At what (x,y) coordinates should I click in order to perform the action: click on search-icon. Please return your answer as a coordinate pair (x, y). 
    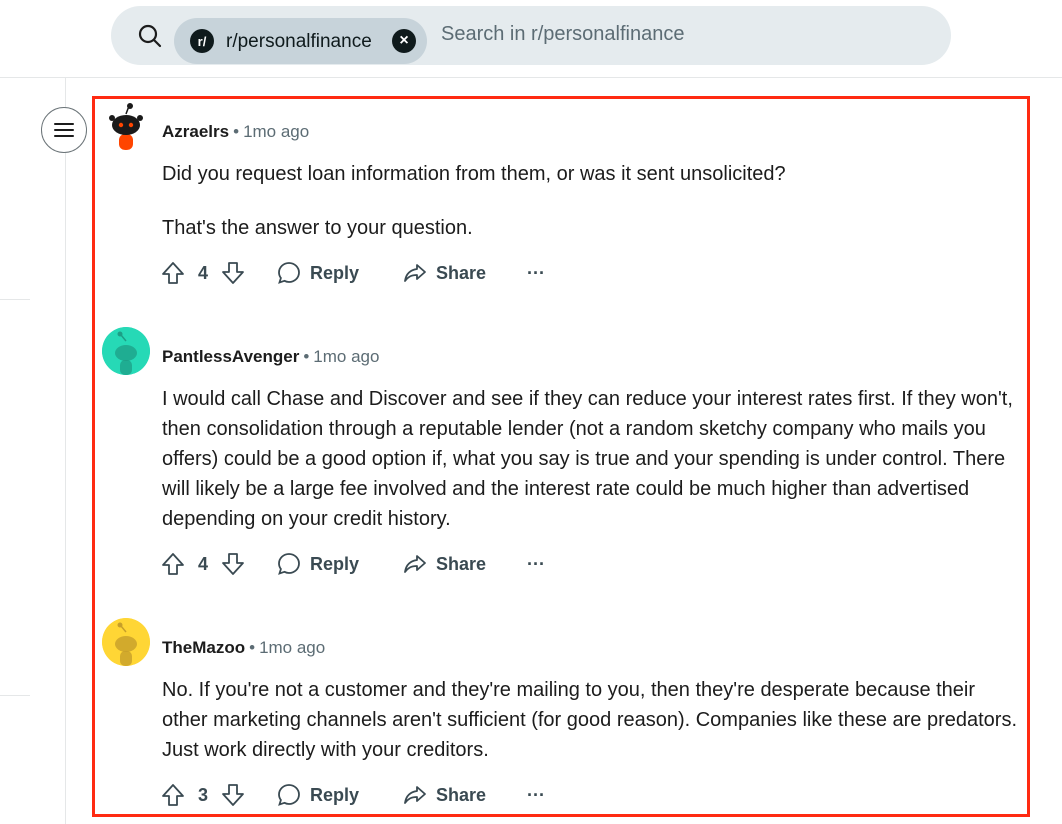
    Looking at the image, I should click on (150, 36).